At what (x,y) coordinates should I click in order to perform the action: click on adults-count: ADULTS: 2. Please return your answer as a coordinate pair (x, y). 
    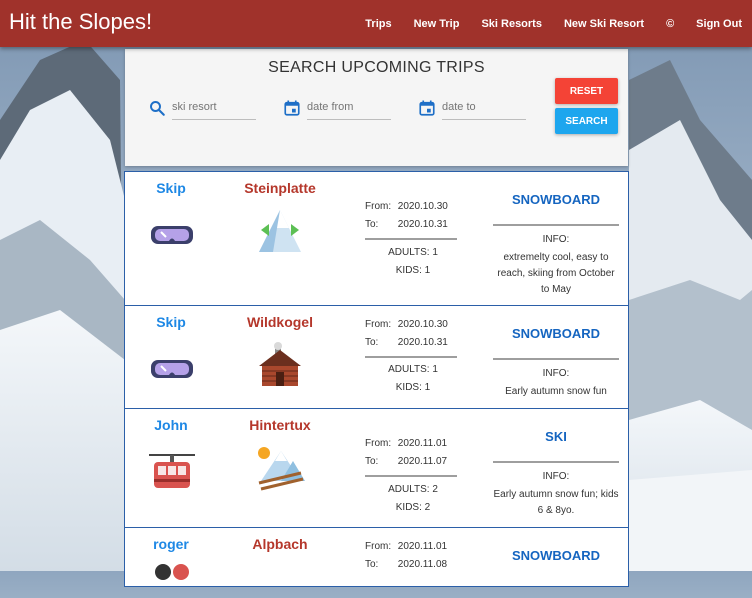
    Looking at the image, I should click on (413, 489).